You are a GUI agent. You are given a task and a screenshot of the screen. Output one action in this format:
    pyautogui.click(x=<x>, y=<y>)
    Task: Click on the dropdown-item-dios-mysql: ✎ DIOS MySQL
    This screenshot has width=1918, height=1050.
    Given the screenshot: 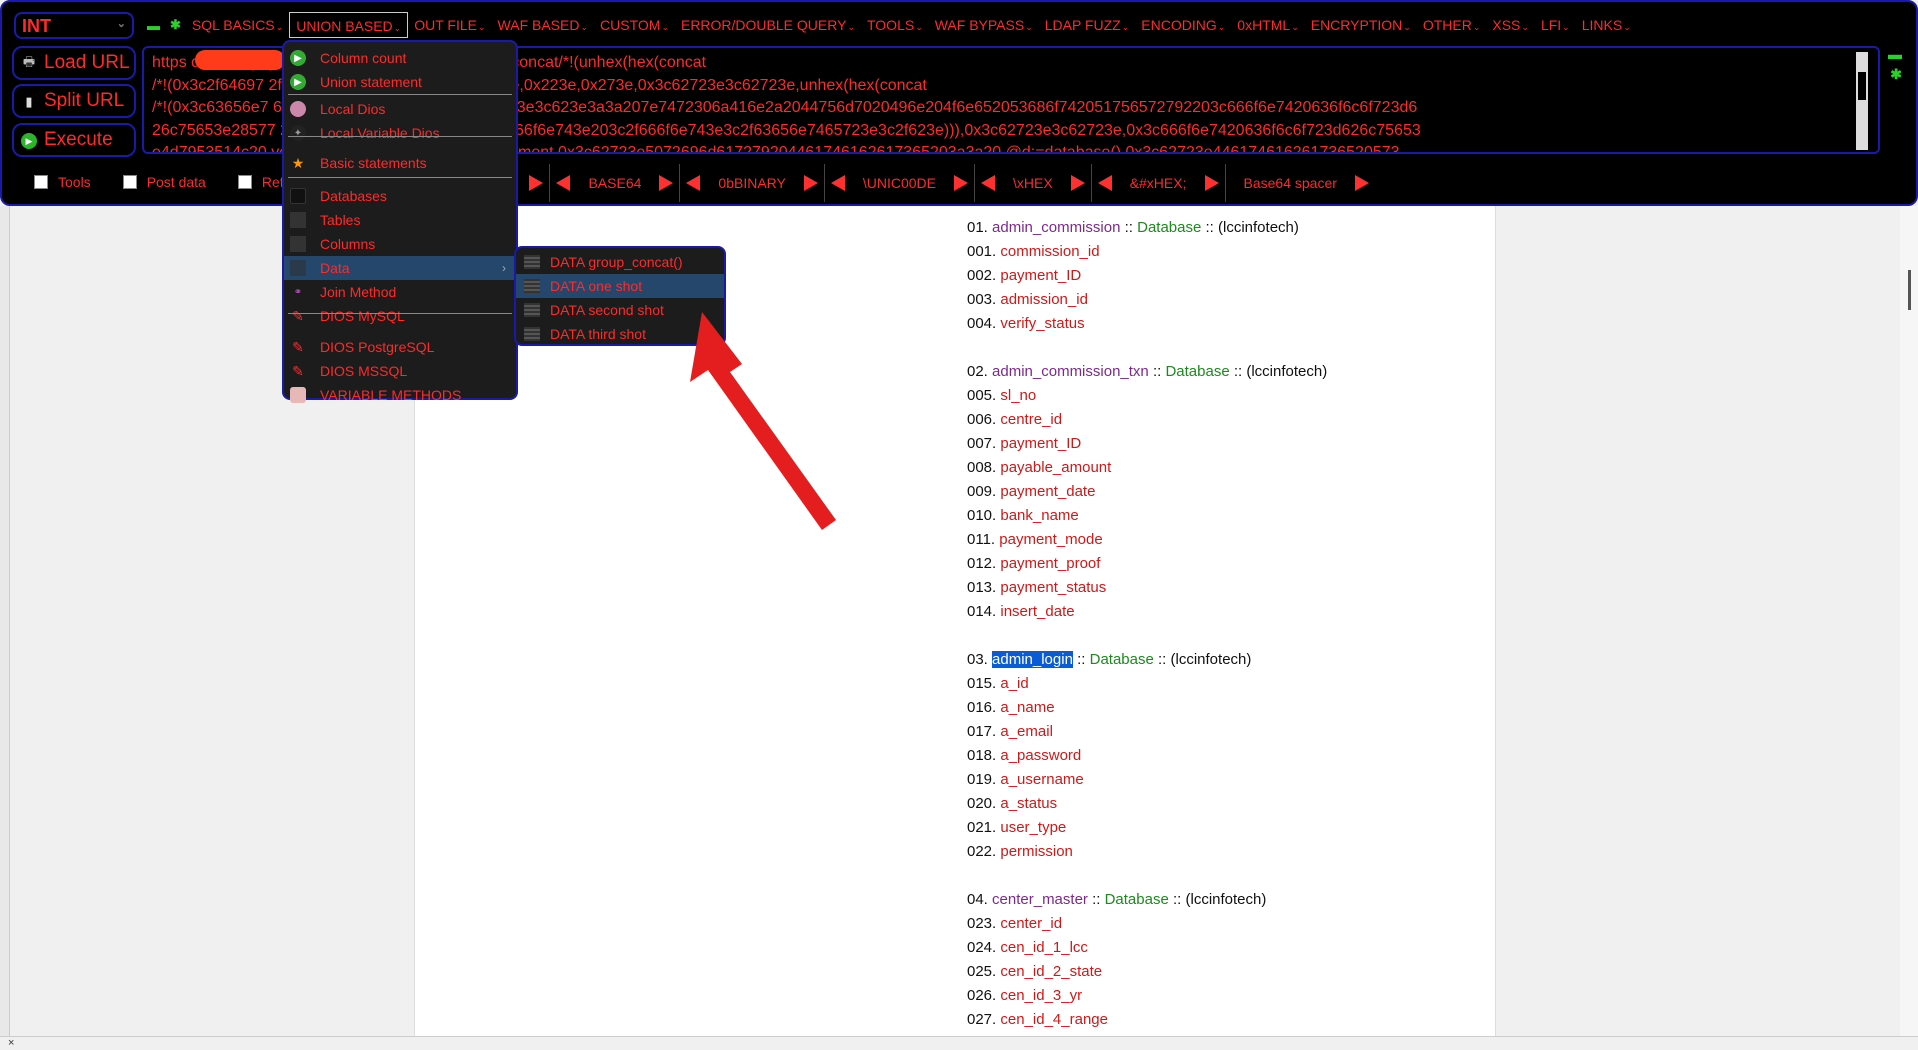 What is the action you would take?
    pyautogui.click(x=400, y=316)
    